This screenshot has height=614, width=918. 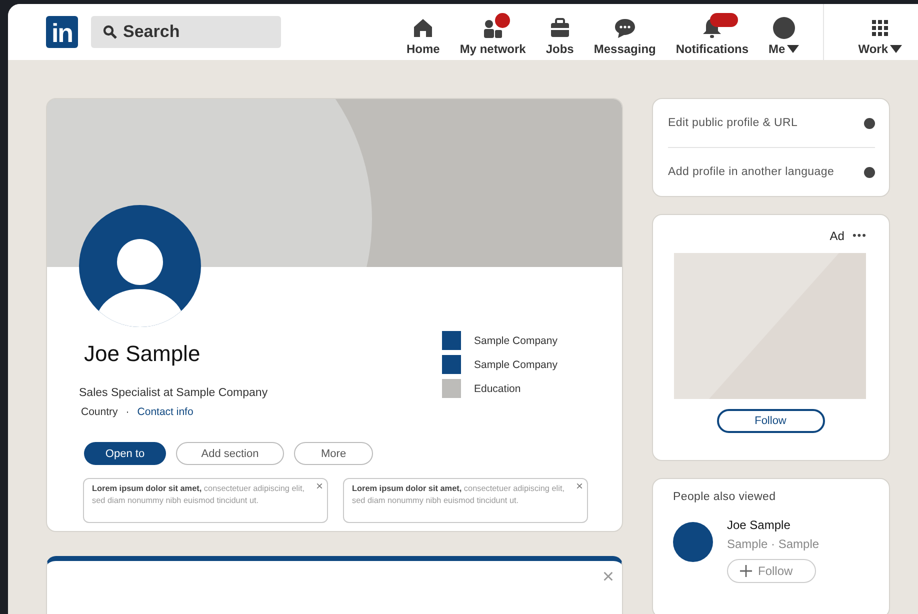 What do you see at coordinates (773, 544) in the screenshot?
I see `person-subtitle: Sample · Sample` at bounding box center [773, 544].